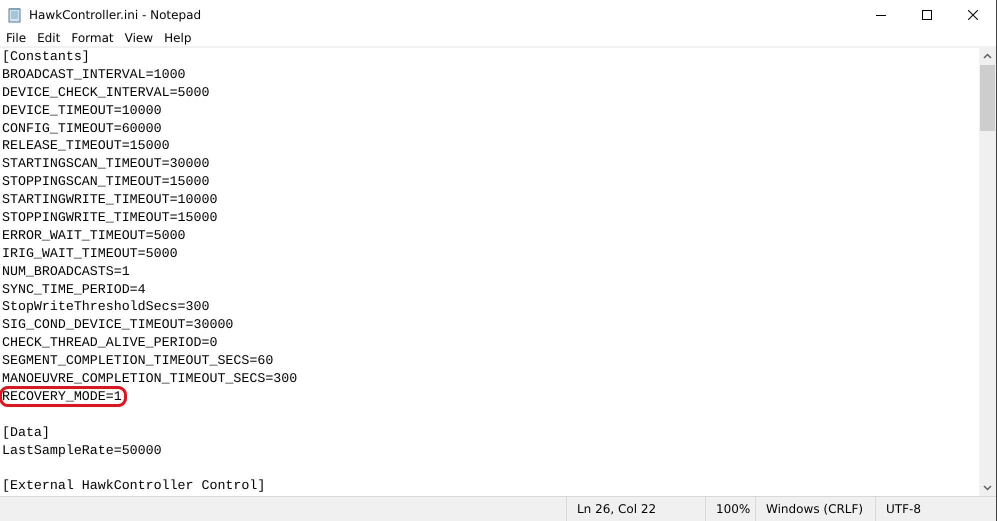  I want to click on text-line: IRIG_WAIT_TIMEOUT=5000, so click(90, 253).